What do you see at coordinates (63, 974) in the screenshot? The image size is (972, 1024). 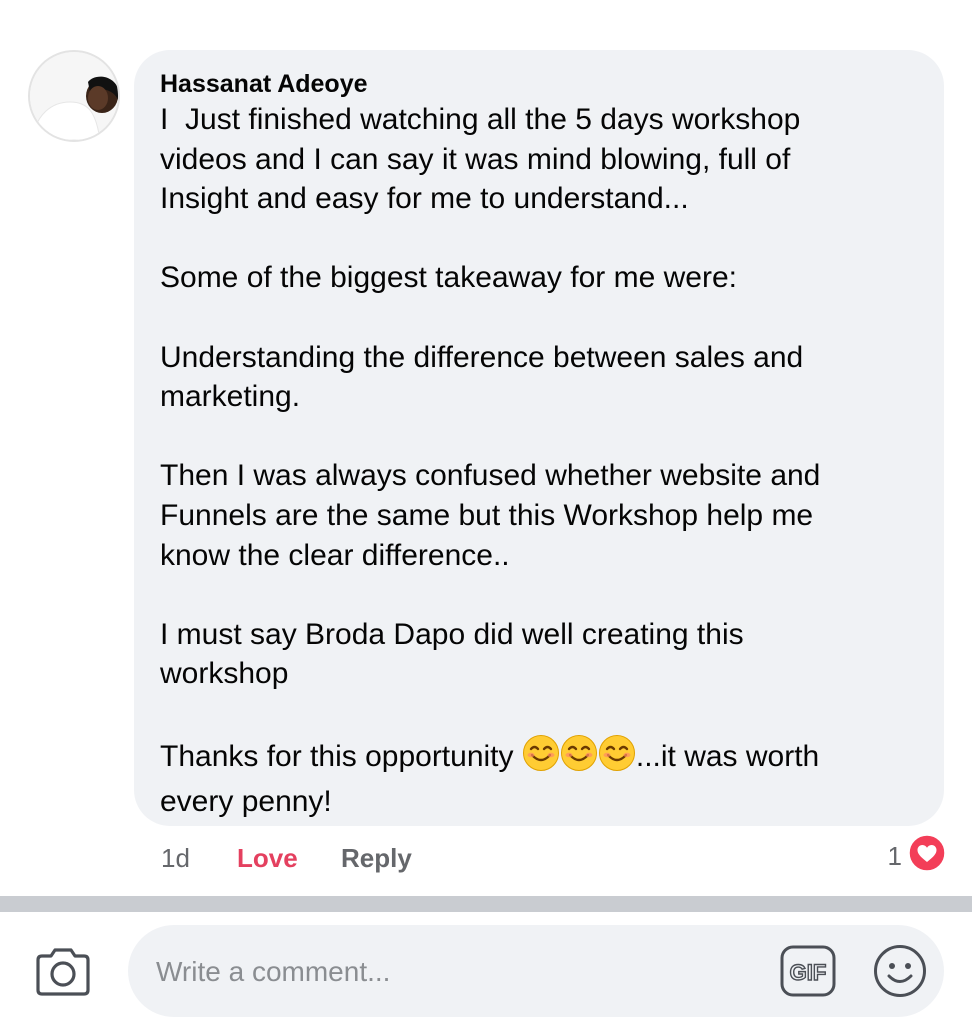 I see `camera-icon` at bounding box center [63, 974].